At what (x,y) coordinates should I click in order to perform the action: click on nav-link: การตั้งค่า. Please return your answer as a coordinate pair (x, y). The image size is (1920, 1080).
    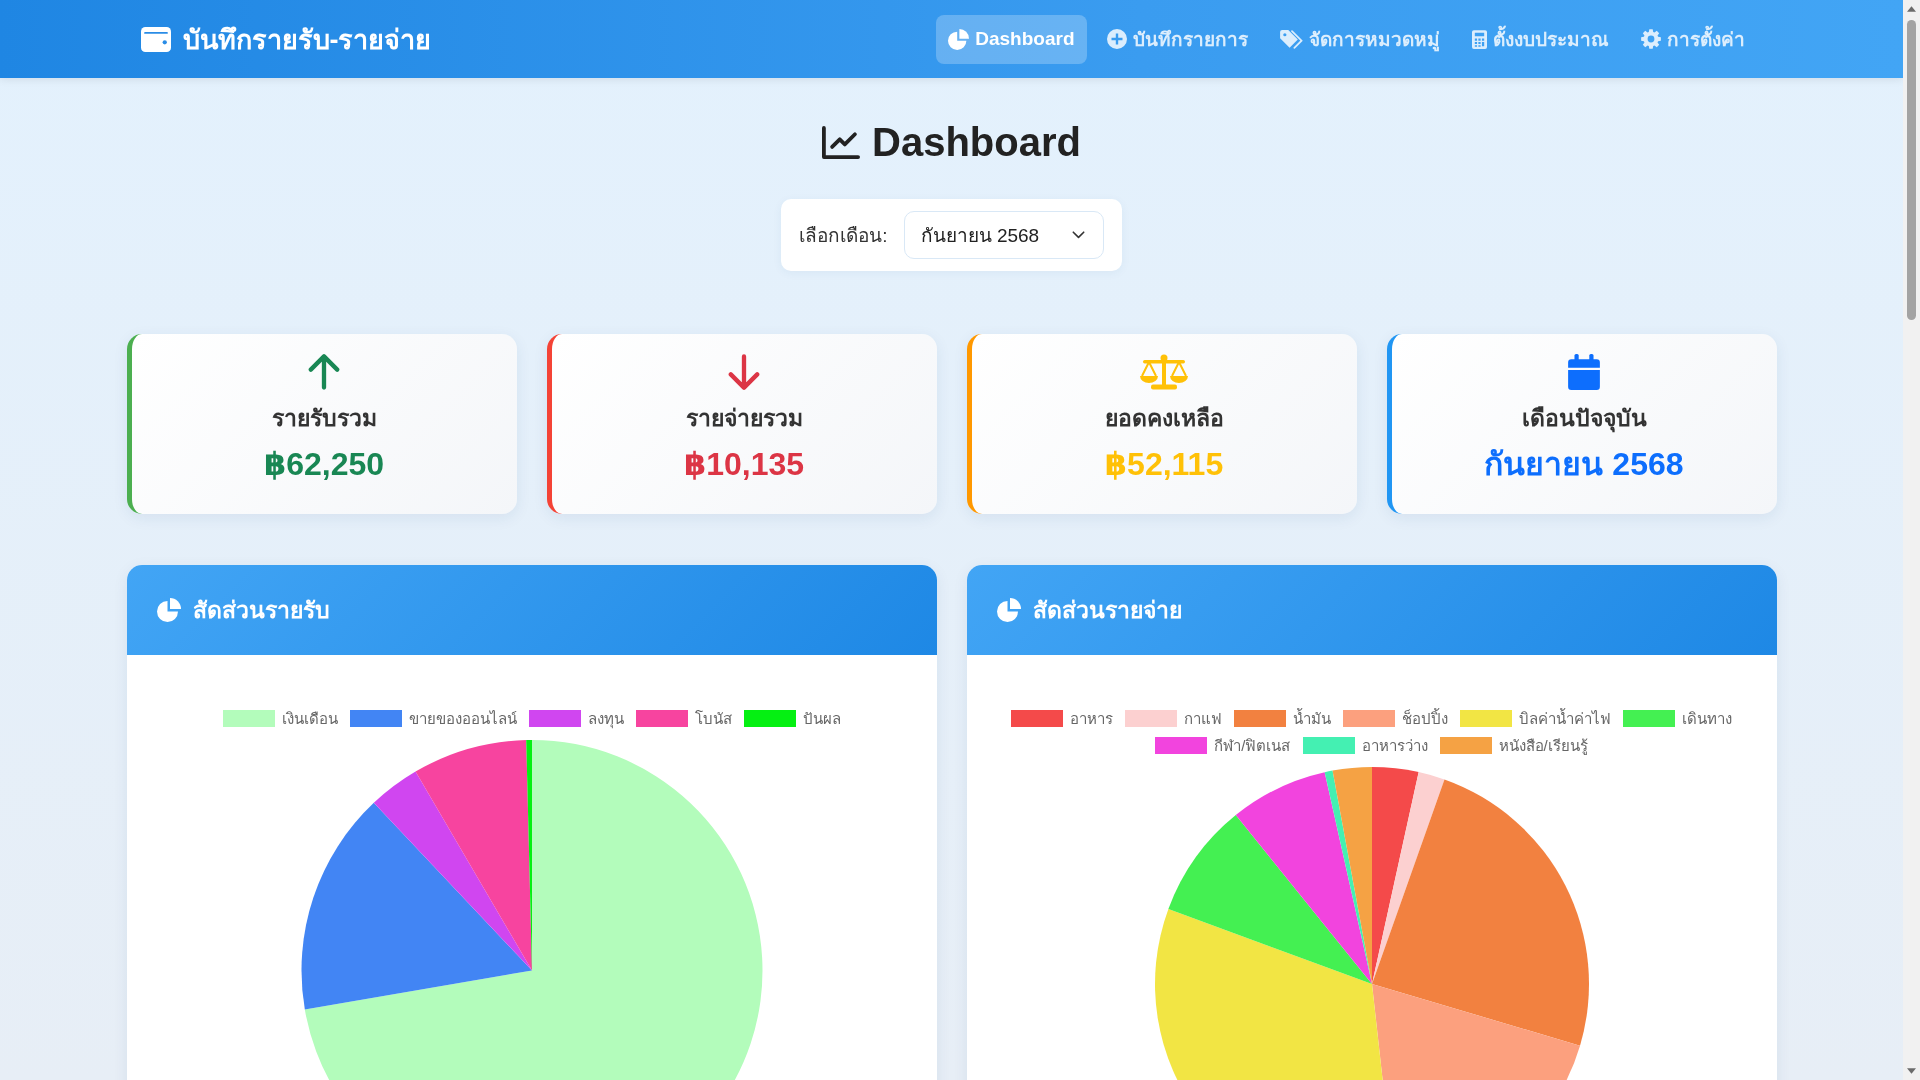
    Looking at the image, I should click on (1692, 39).